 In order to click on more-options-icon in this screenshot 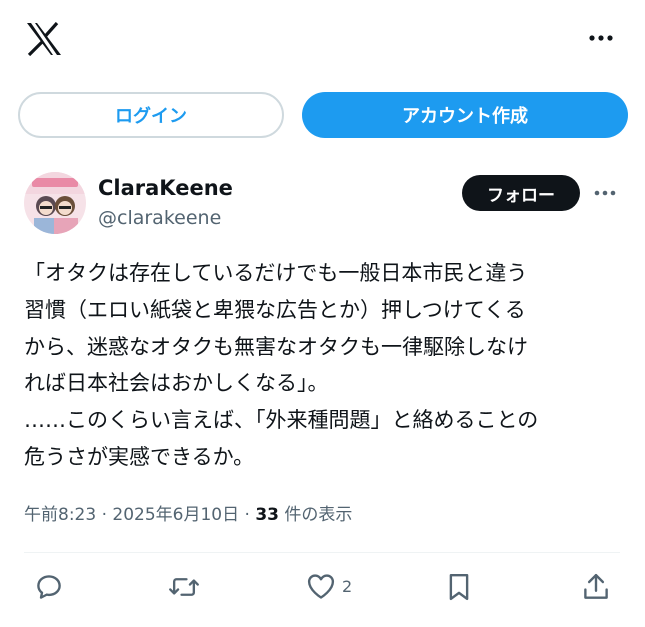, I will do `click(601, 38)`.